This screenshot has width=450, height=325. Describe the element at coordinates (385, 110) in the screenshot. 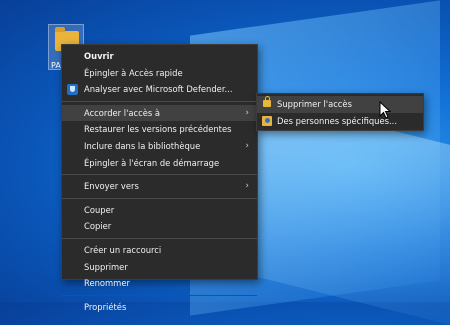

I see `mouse-cursor-icon` at that location.